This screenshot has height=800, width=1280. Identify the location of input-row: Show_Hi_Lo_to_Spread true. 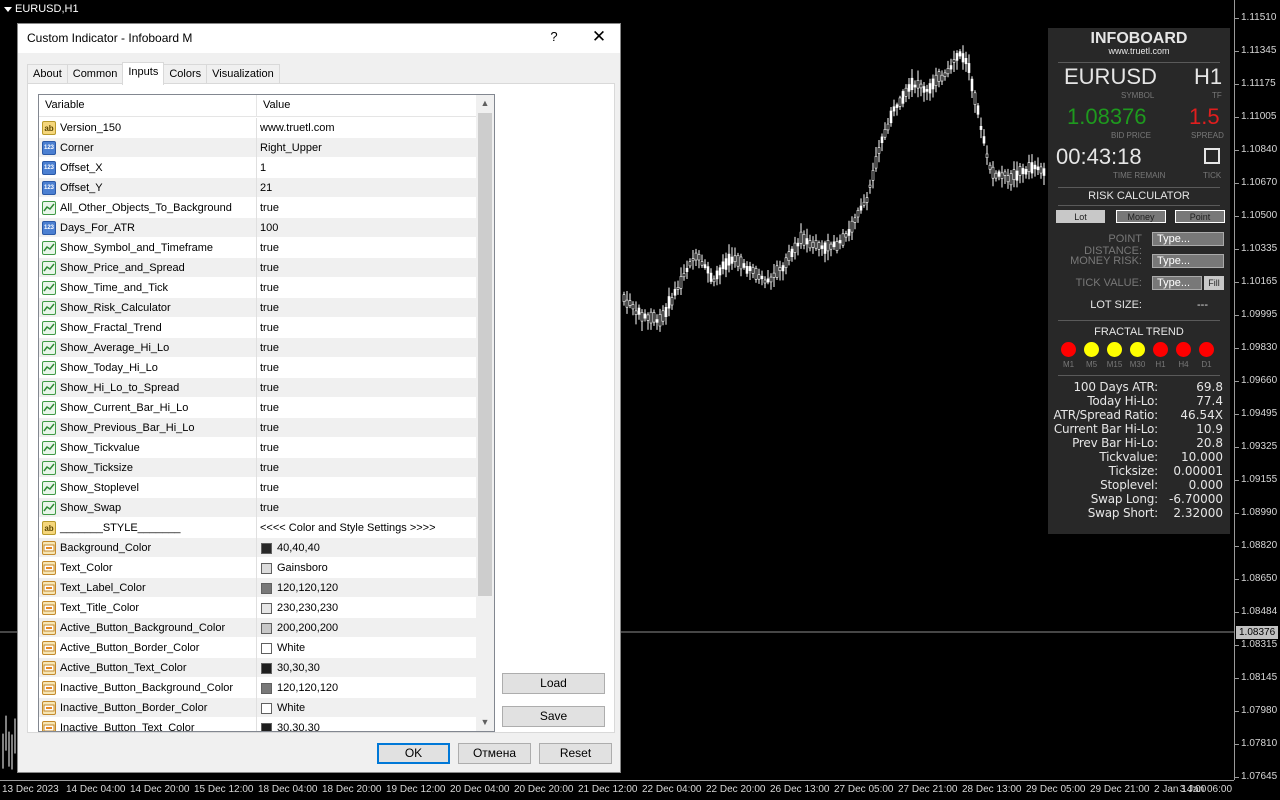
(257, 388).